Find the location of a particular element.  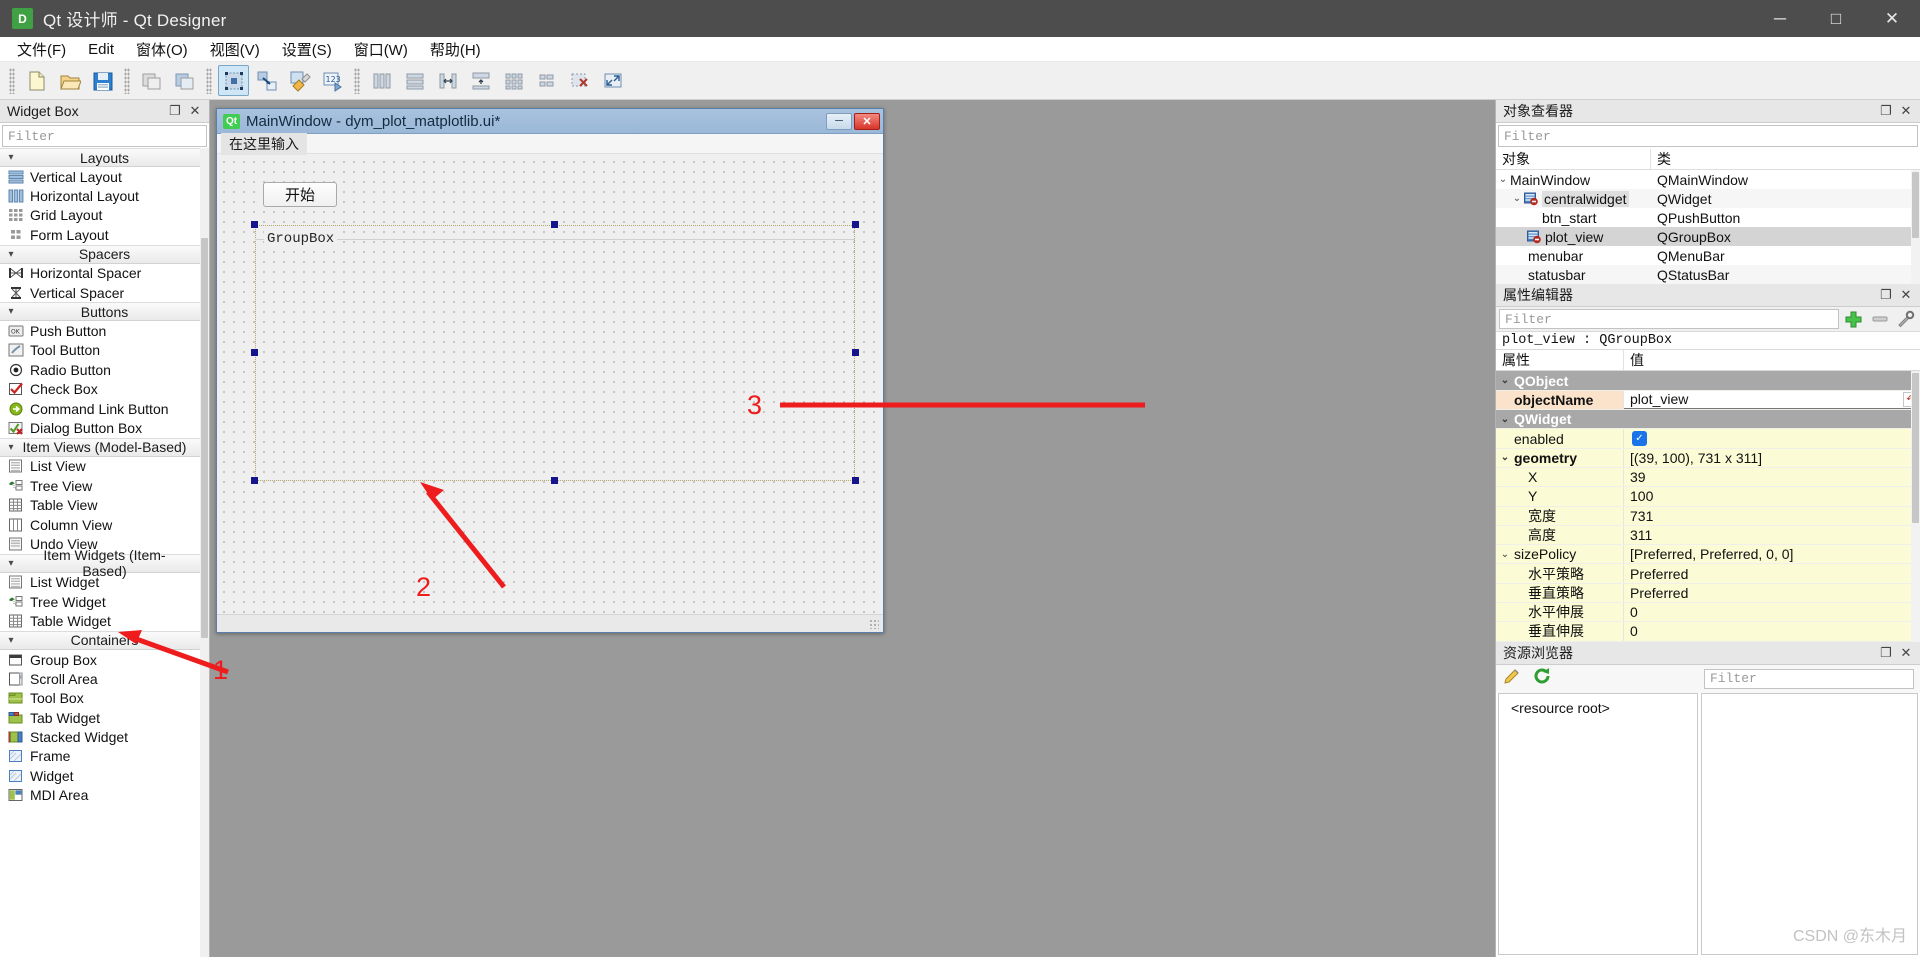

minimize-button: ─ is located at coordinates (1780, 18).